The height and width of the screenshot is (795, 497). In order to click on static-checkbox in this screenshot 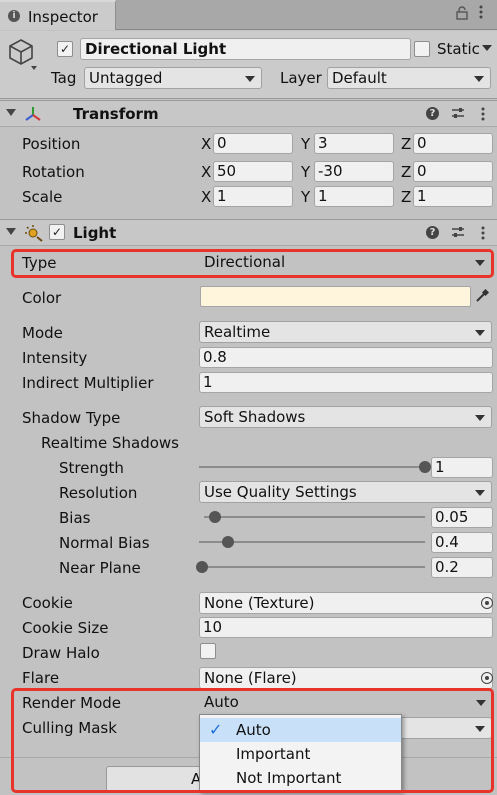, I will do `click(422, 49)`.